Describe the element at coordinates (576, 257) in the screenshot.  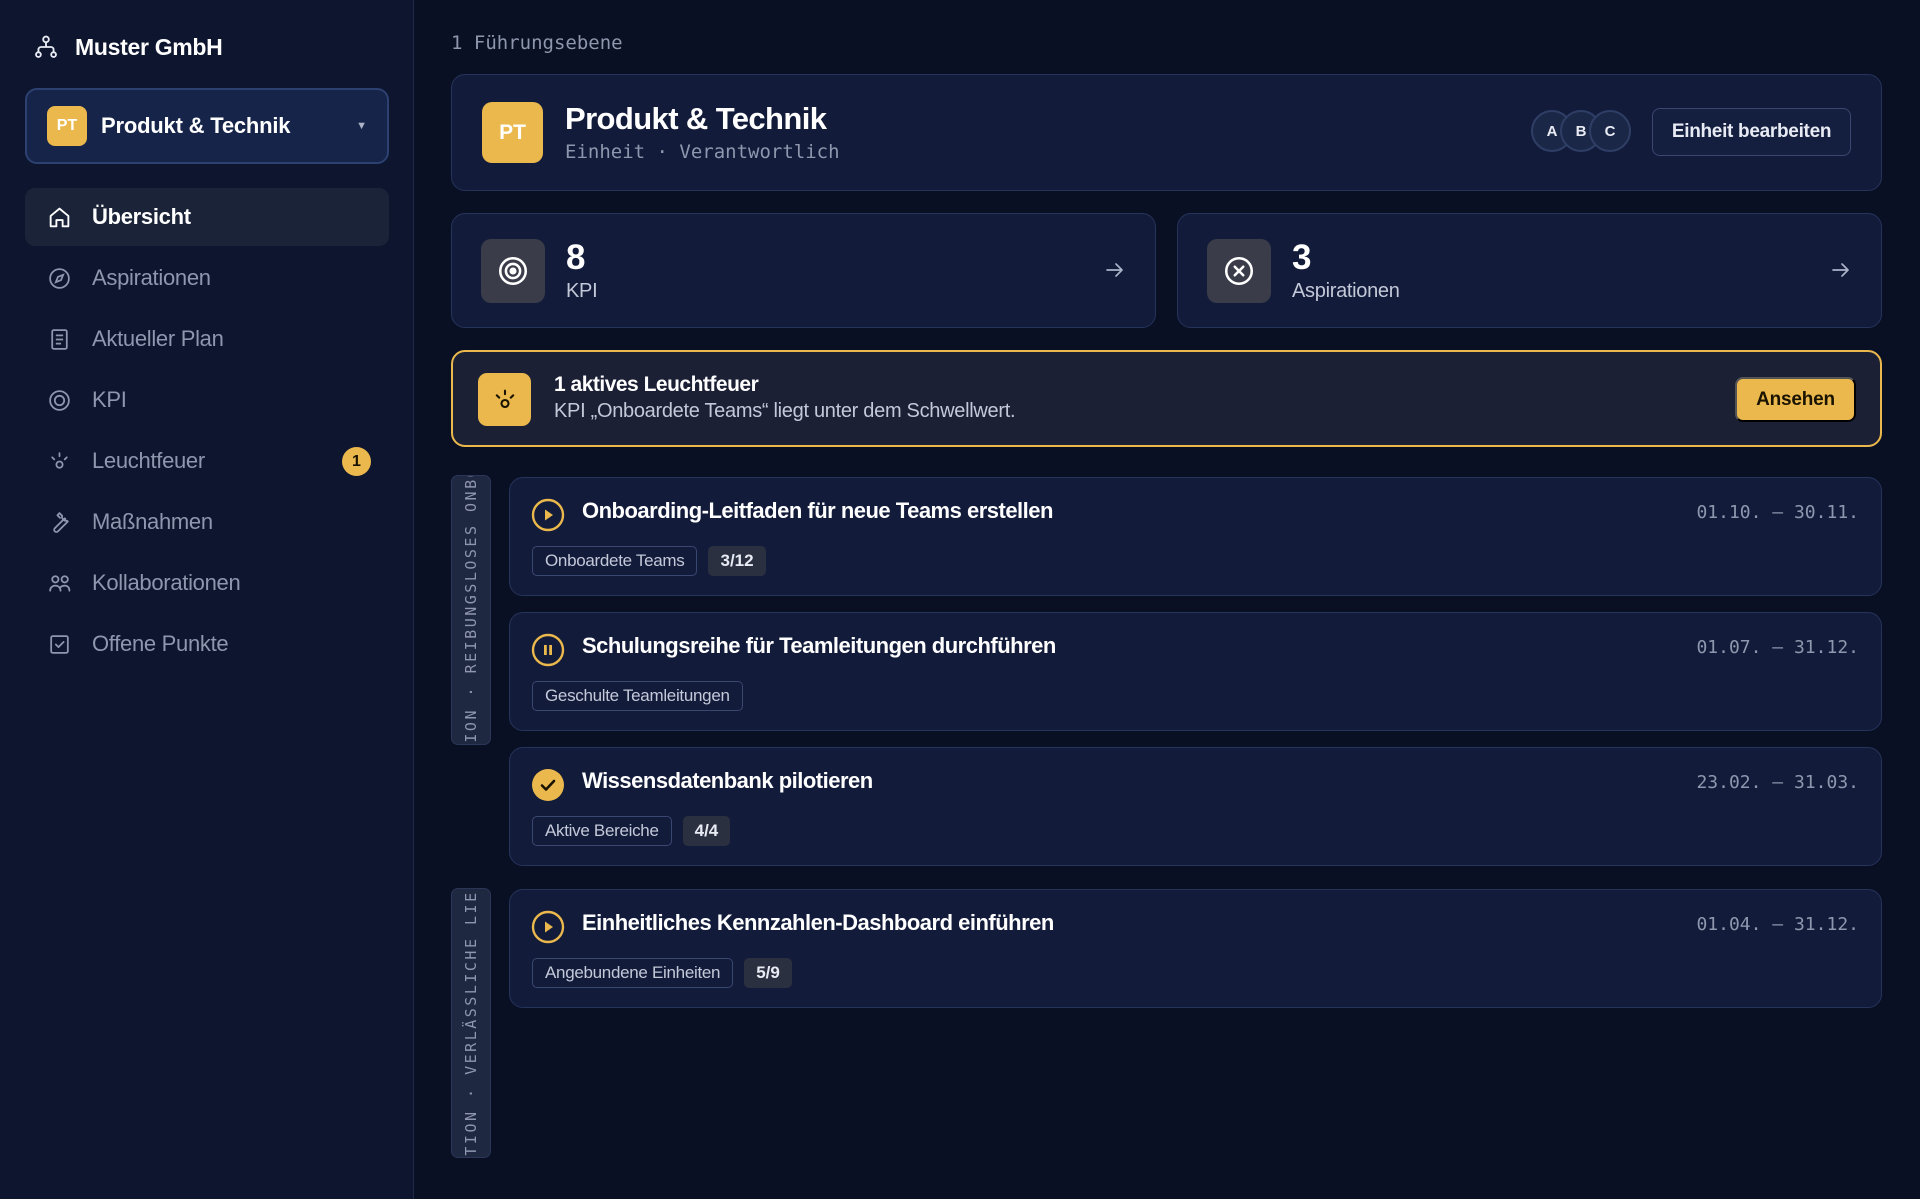
I see `stat-value: 8` at that location.